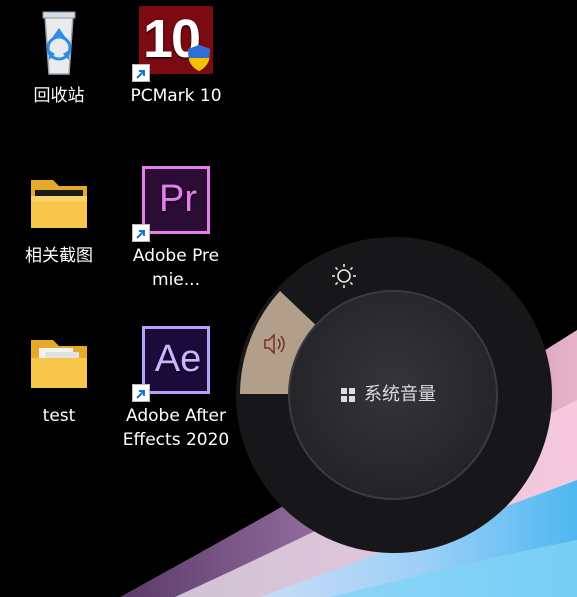 The height and width of the screenshot is (597, 577). Describe the element at coordinates (400, 394) in the screenshot. I see `dial-center-text: 系统音量` at that location.